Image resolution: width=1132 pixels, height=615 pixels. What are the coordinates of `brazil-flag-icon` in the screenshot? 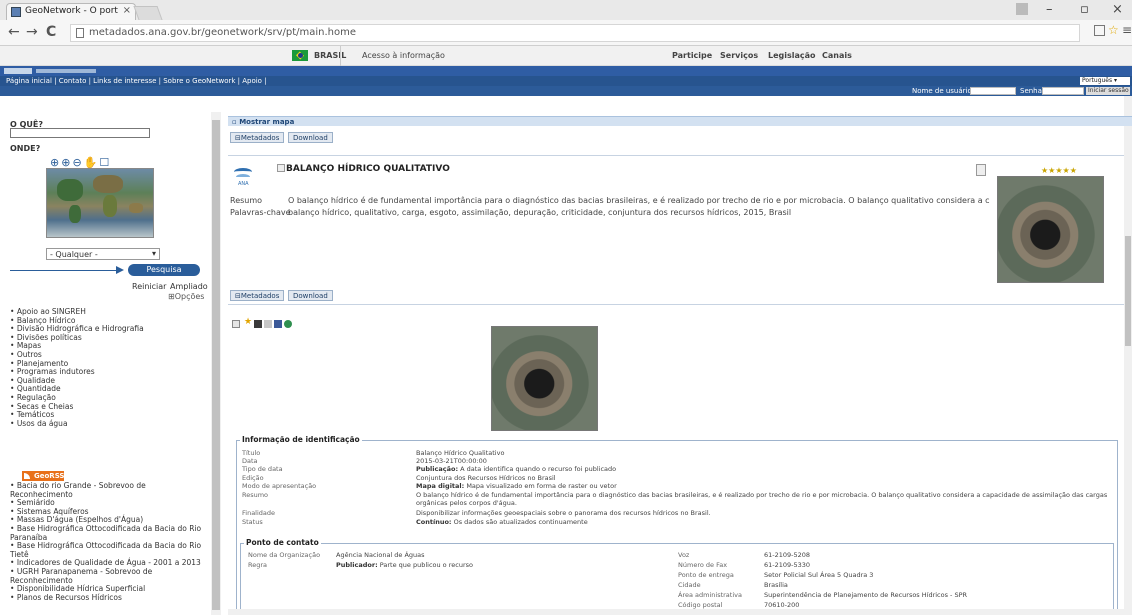 It's located at (300, 55).